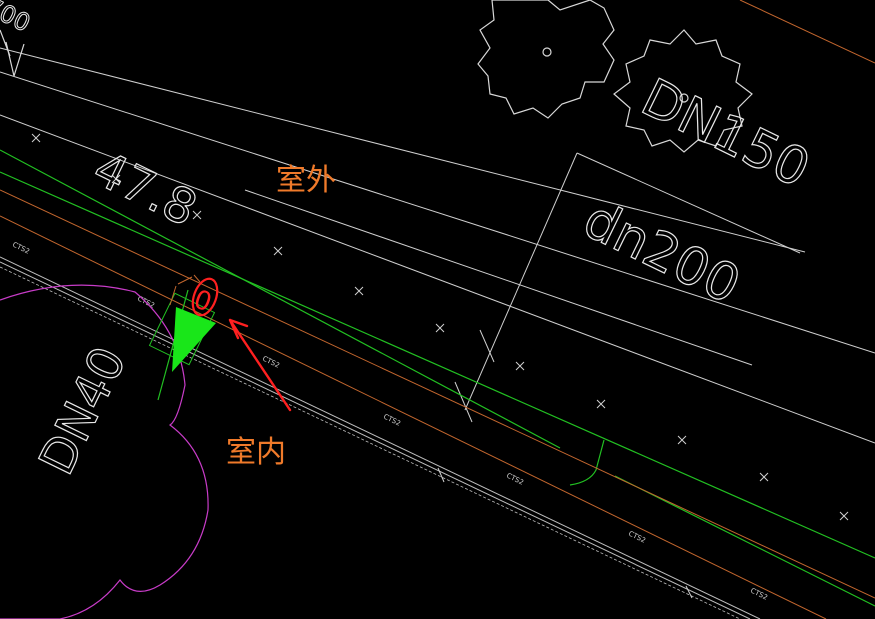 The width and height of the screenshot is (875, 619). Describe the element at coordinates (306, 180) in the screenshot. I see `outdoor-label: 室外` at that location.